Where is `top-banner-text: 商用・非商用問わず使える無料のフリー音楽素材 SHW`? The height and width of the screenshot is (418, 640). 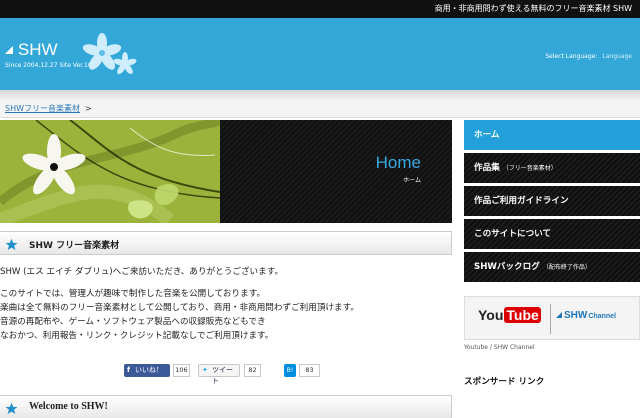 top-banner-text: 商用・非商用問わず使える無料のフリー音楽素材 SHW is located at coordinates (533, 8).